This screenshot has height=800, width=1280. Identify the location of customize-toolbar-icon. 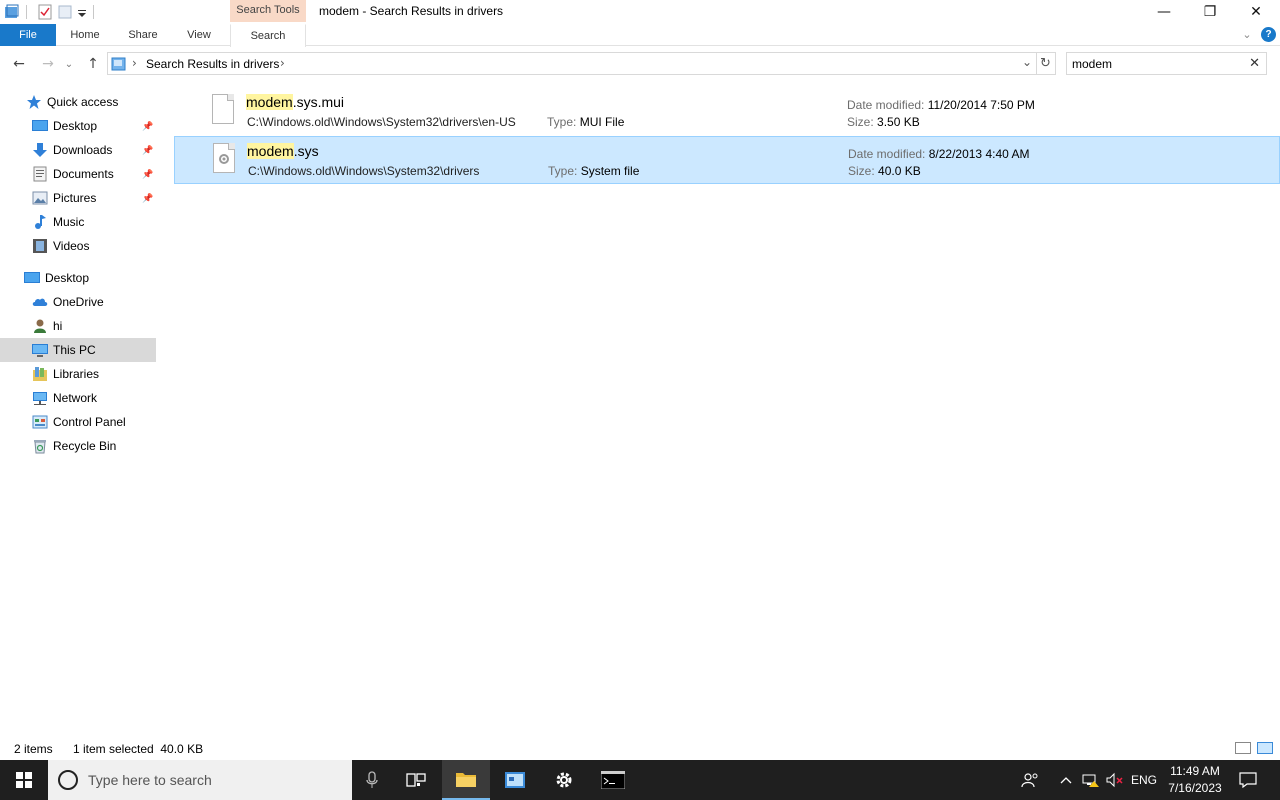
(82, 12).